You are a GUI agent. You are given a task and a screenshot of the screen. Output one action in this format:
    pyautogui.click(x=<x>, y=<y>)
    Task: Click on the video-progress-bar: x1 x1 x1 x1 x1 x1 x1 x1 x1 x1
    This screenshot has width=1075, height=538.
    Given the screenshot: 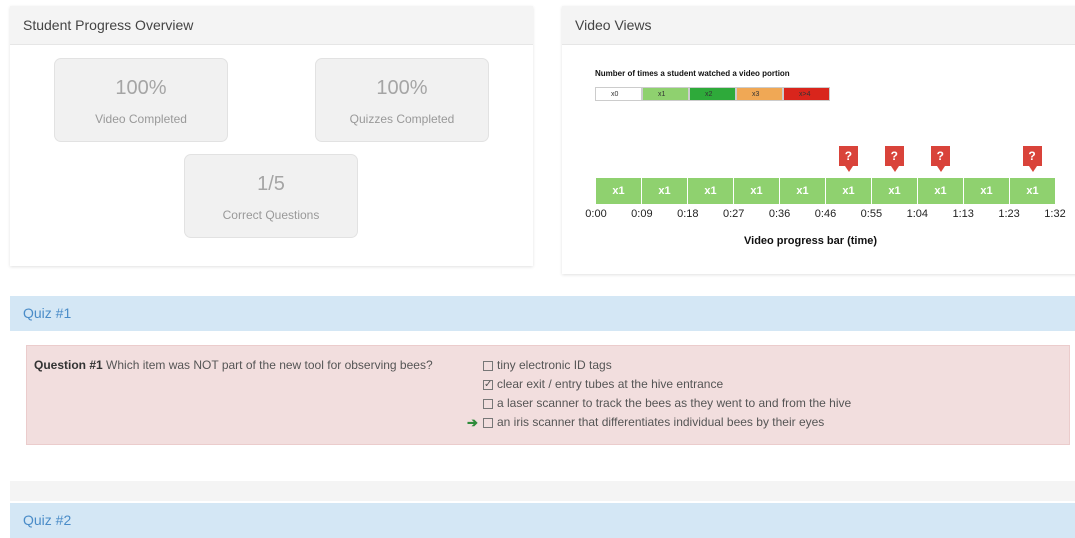 What is the action you would take?
    pyautogui.click(x=825, y=191)
    